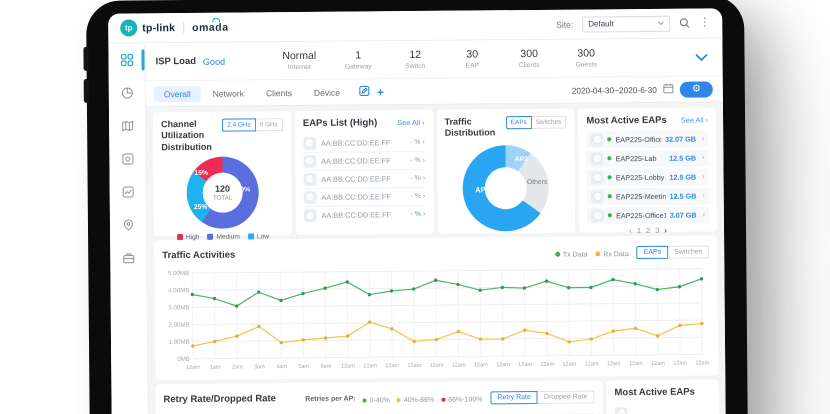 This screenshot has width=830, height=414. I want to click on sidebar, so click(129, 228).